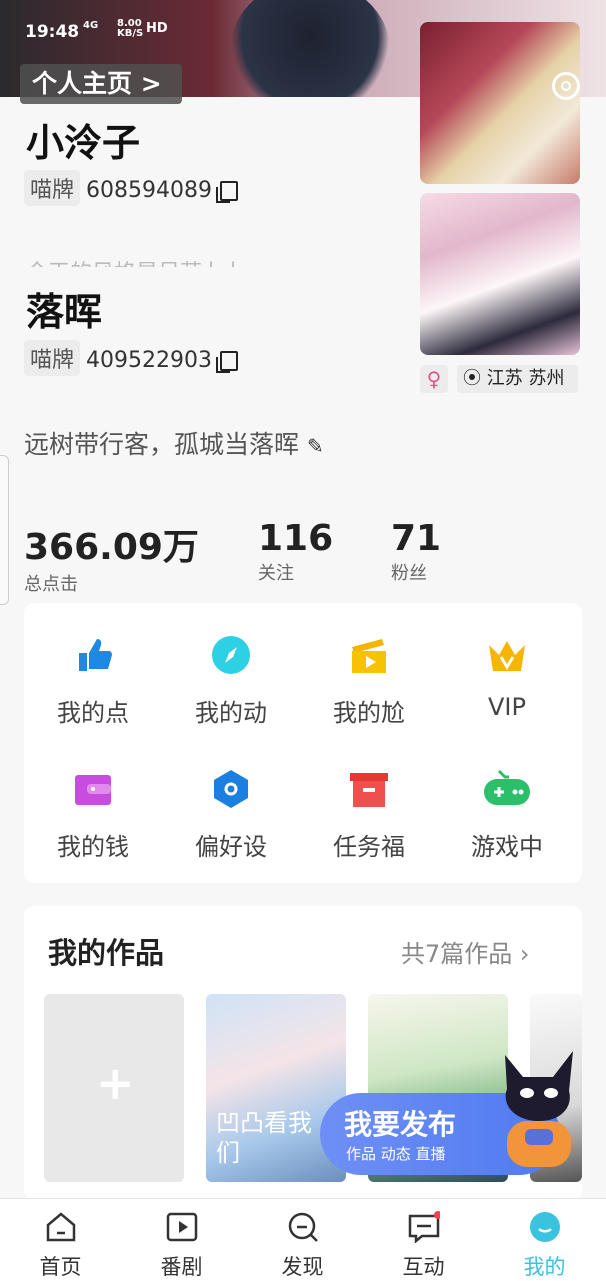 The height and width of the screenshot is (1281, 606). What do you see at coordinates (369, 847) in the screenshot?
I see `menu-label: 任务福` at bounding box center [369, 847].